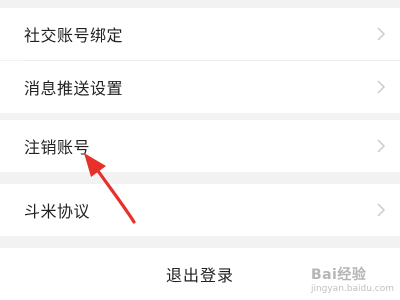 Image resolution: width=400 pixels, height=300 pixels. Describe the element at coordinates (352, 289) in the screenshot. I see `watermark-url: jingyan.baidu.com` at that location.